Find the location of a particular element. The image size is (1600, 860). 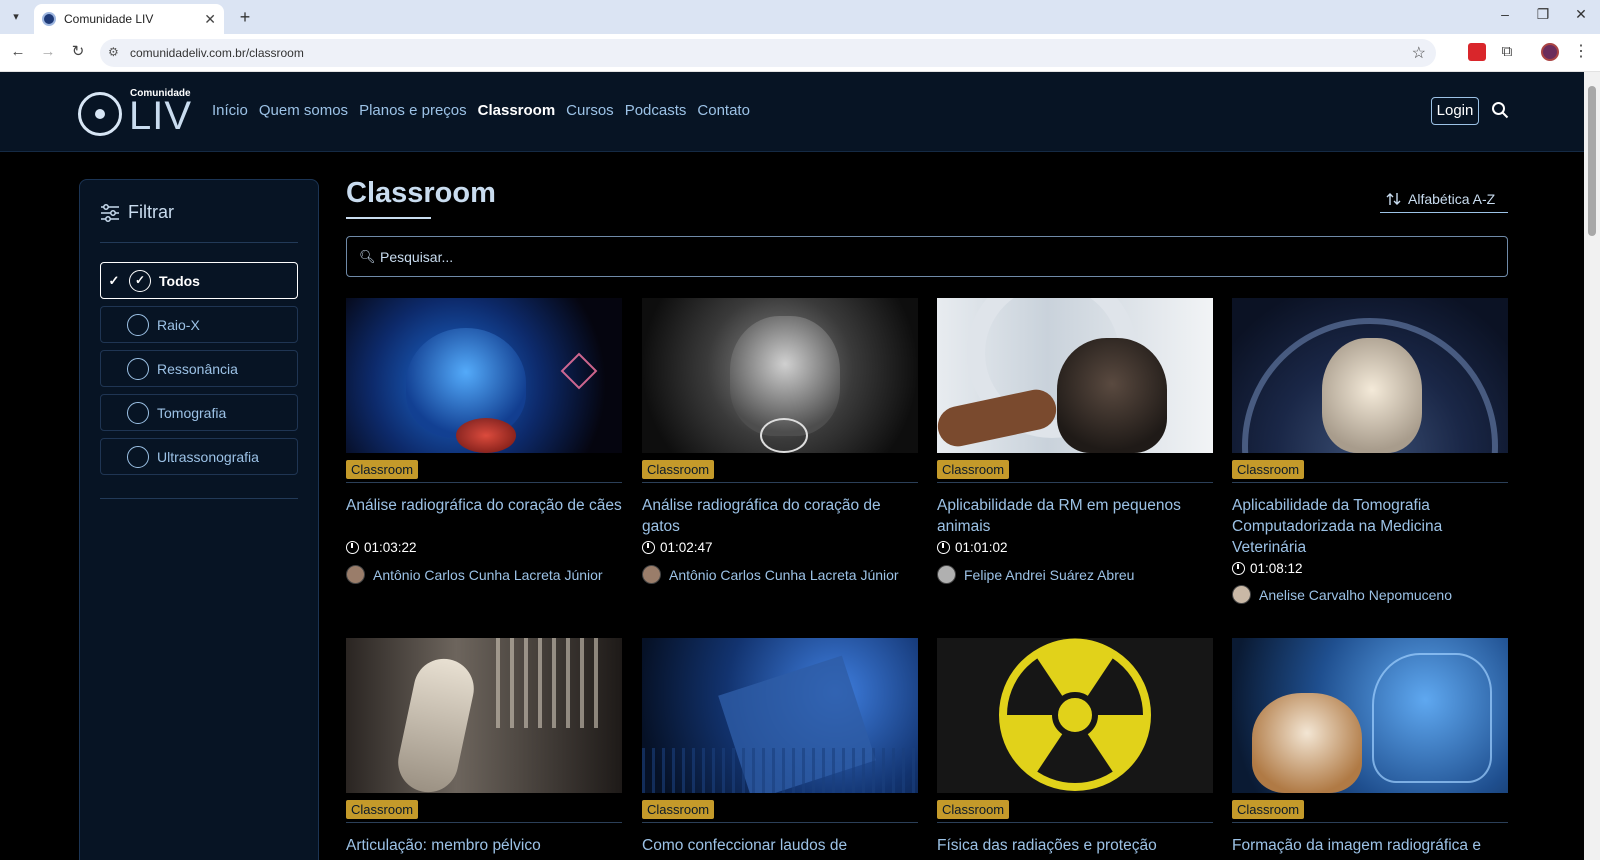

restore-icon: ❐ is located at coordinates (1543, 14).